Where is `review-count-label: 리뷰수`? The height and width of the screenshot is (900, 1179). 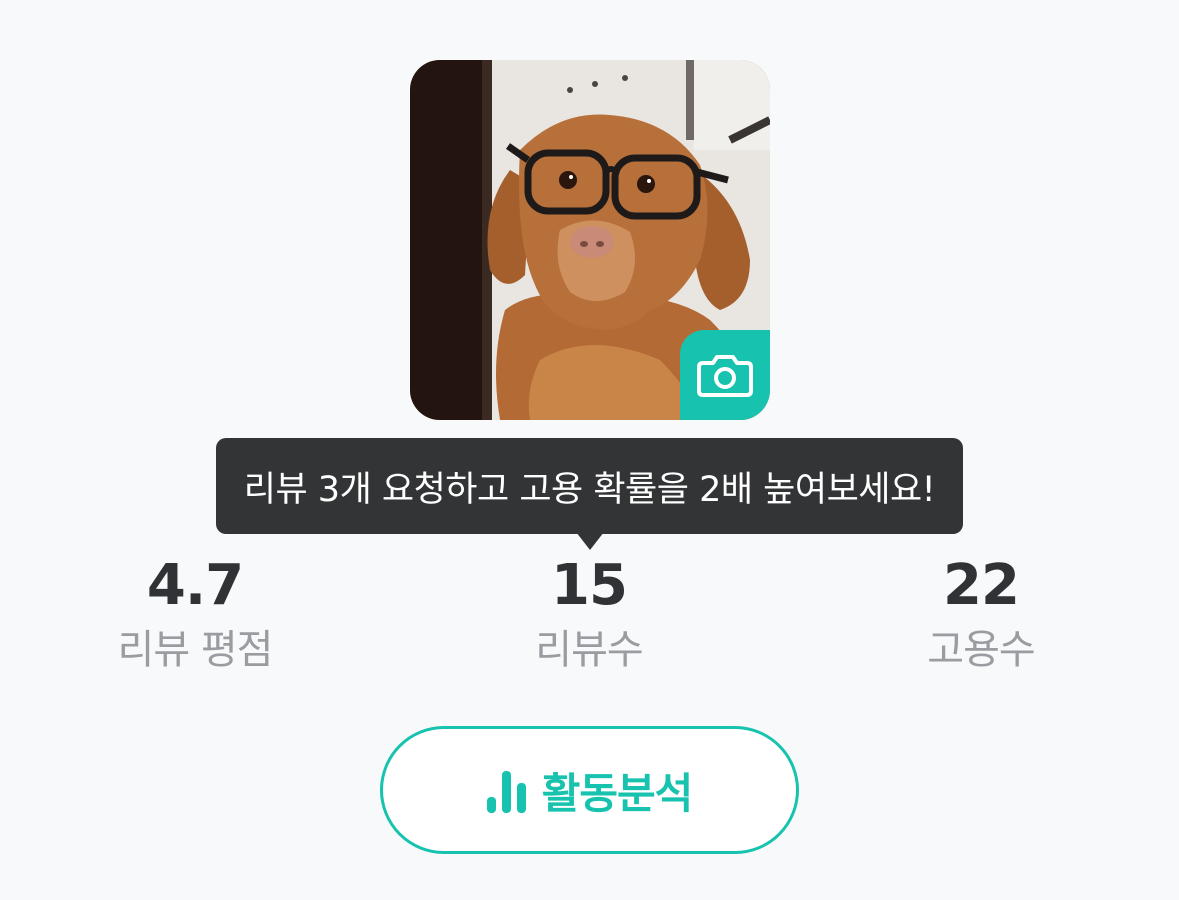 review-count-label: 리뷰수 is located at coordinates (589, 650).